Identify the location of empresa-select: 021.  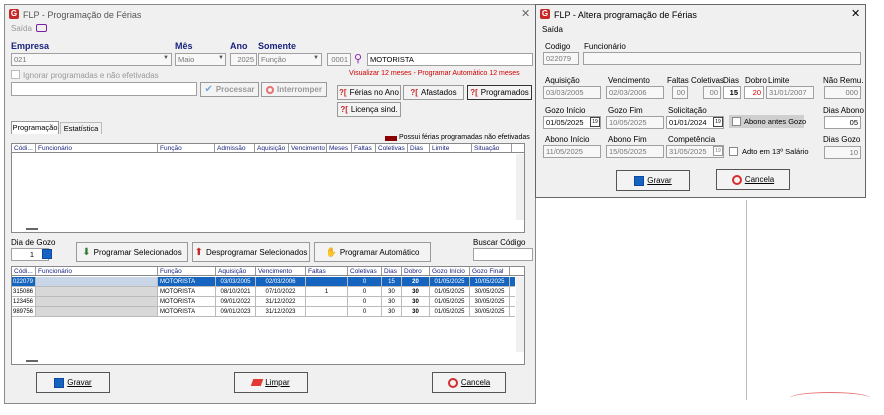
(91, 59).